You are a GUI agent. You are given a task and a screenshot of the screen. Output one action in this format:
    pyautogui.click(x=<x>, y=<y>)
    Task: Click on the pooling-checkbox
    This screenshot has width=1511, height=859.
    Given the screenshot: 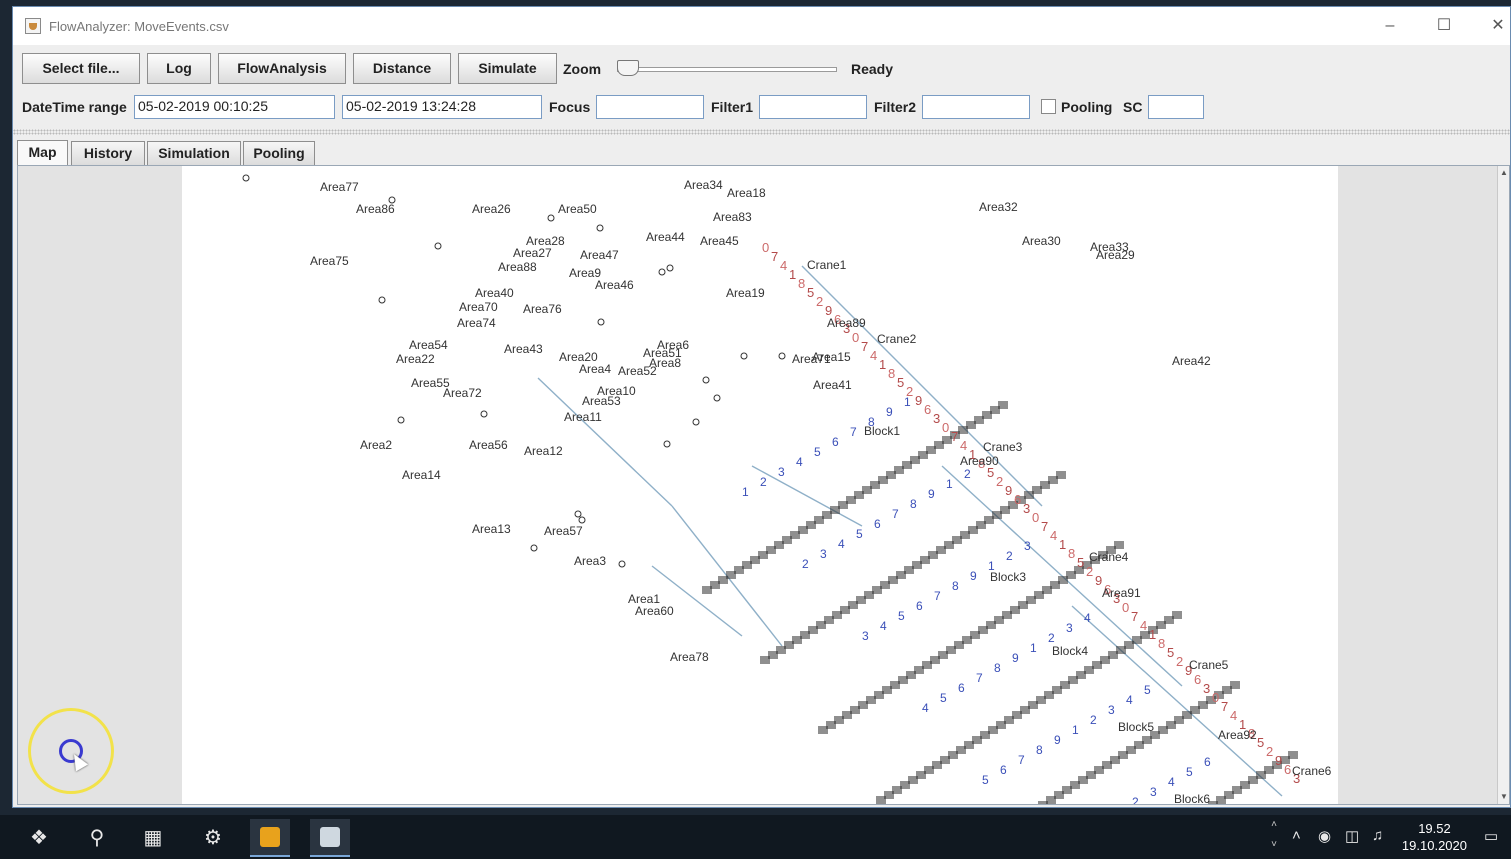 What is the action you would take?
    pyautogui.click(x=1048, y=106)
    